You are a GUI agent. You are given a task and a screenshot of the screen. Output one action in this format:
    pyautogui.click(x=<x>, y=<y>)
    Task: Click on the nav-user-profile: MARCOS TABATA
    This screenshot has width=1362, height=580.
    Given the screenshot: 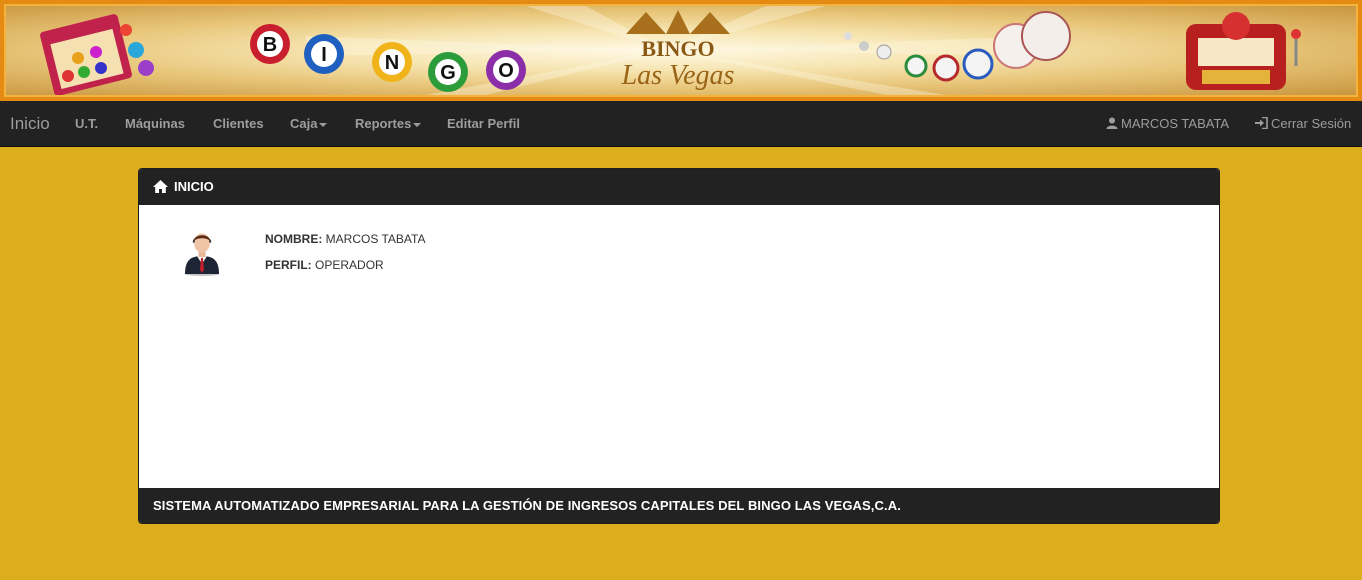 What is the action you would take?
    pyautogui.click(x=1167, y=124)
    